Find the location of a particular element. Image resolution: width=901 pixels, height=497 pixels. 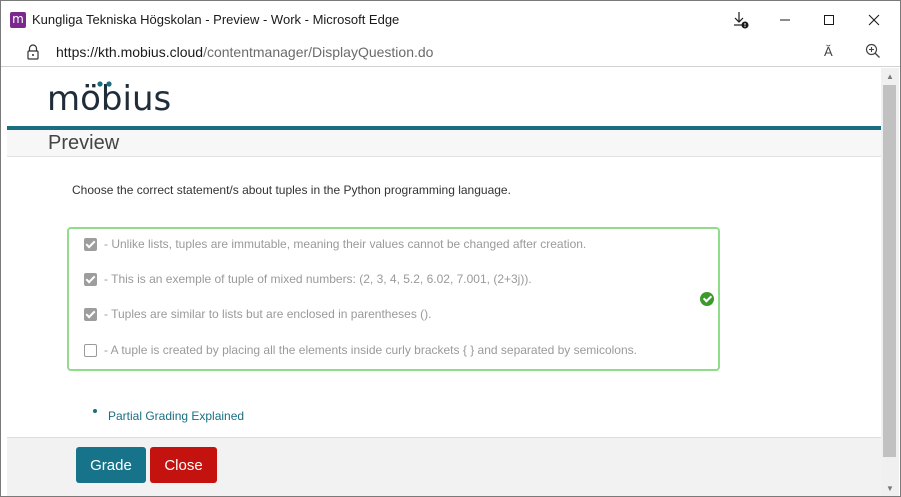

url-host: https://kth.mobius.cloud is located at coordinates (130, 52).